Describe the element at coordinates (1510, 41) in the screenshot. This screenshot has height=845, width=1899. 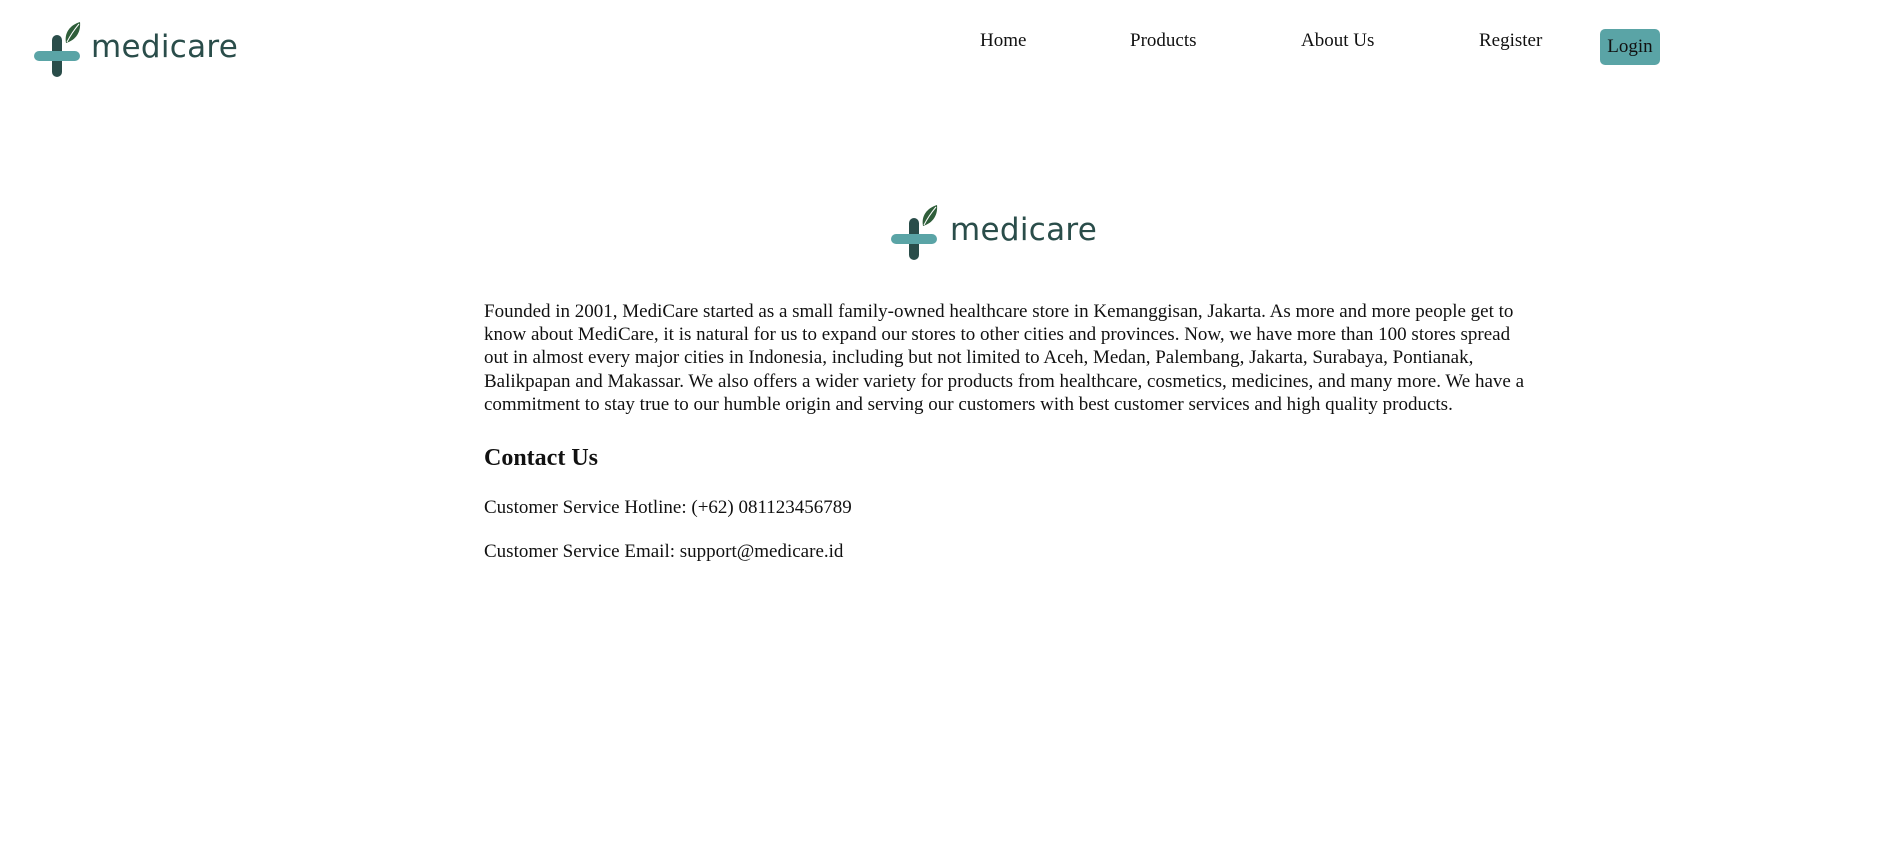
I see `nav-register-link: Register` at that location.